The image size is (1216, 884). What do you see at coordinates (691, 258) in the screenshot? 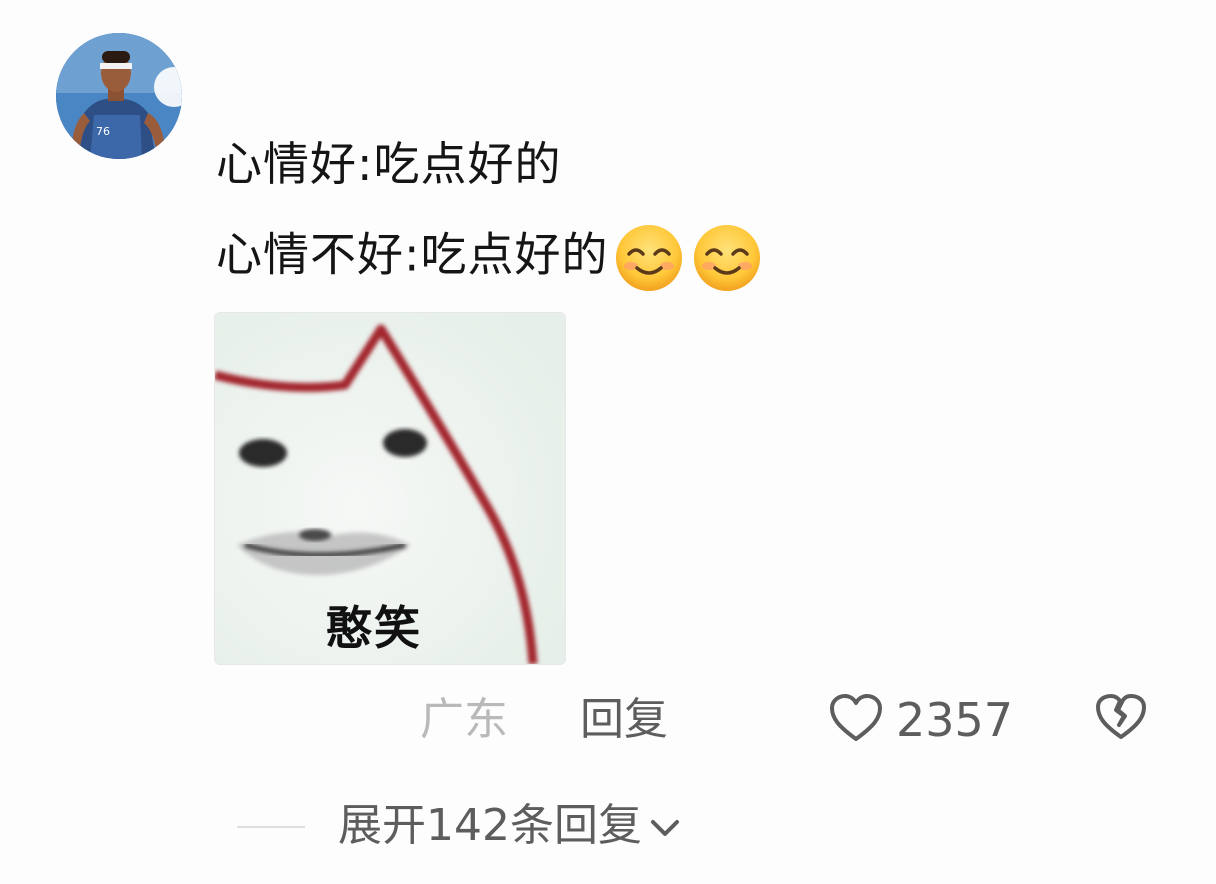
I see `emoji-group` at bounding box center [691, 258].